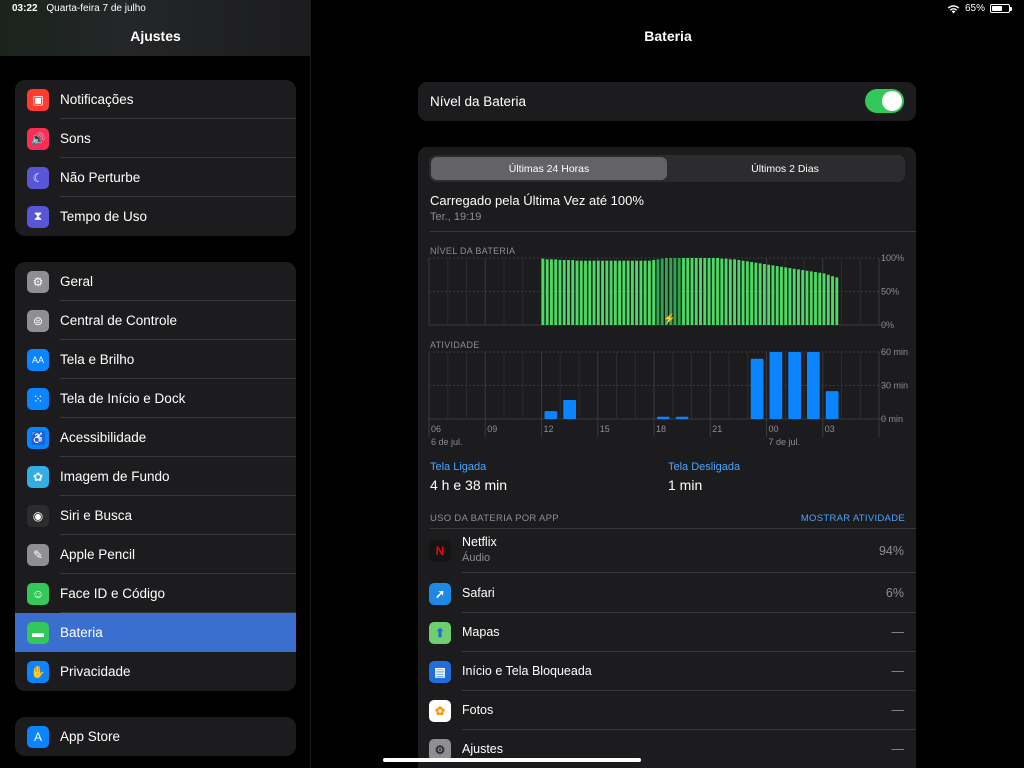 The image size is (1024, 768). I want to click on tab-last-2-days: Últimos 2 Dias, so click(785, 168).